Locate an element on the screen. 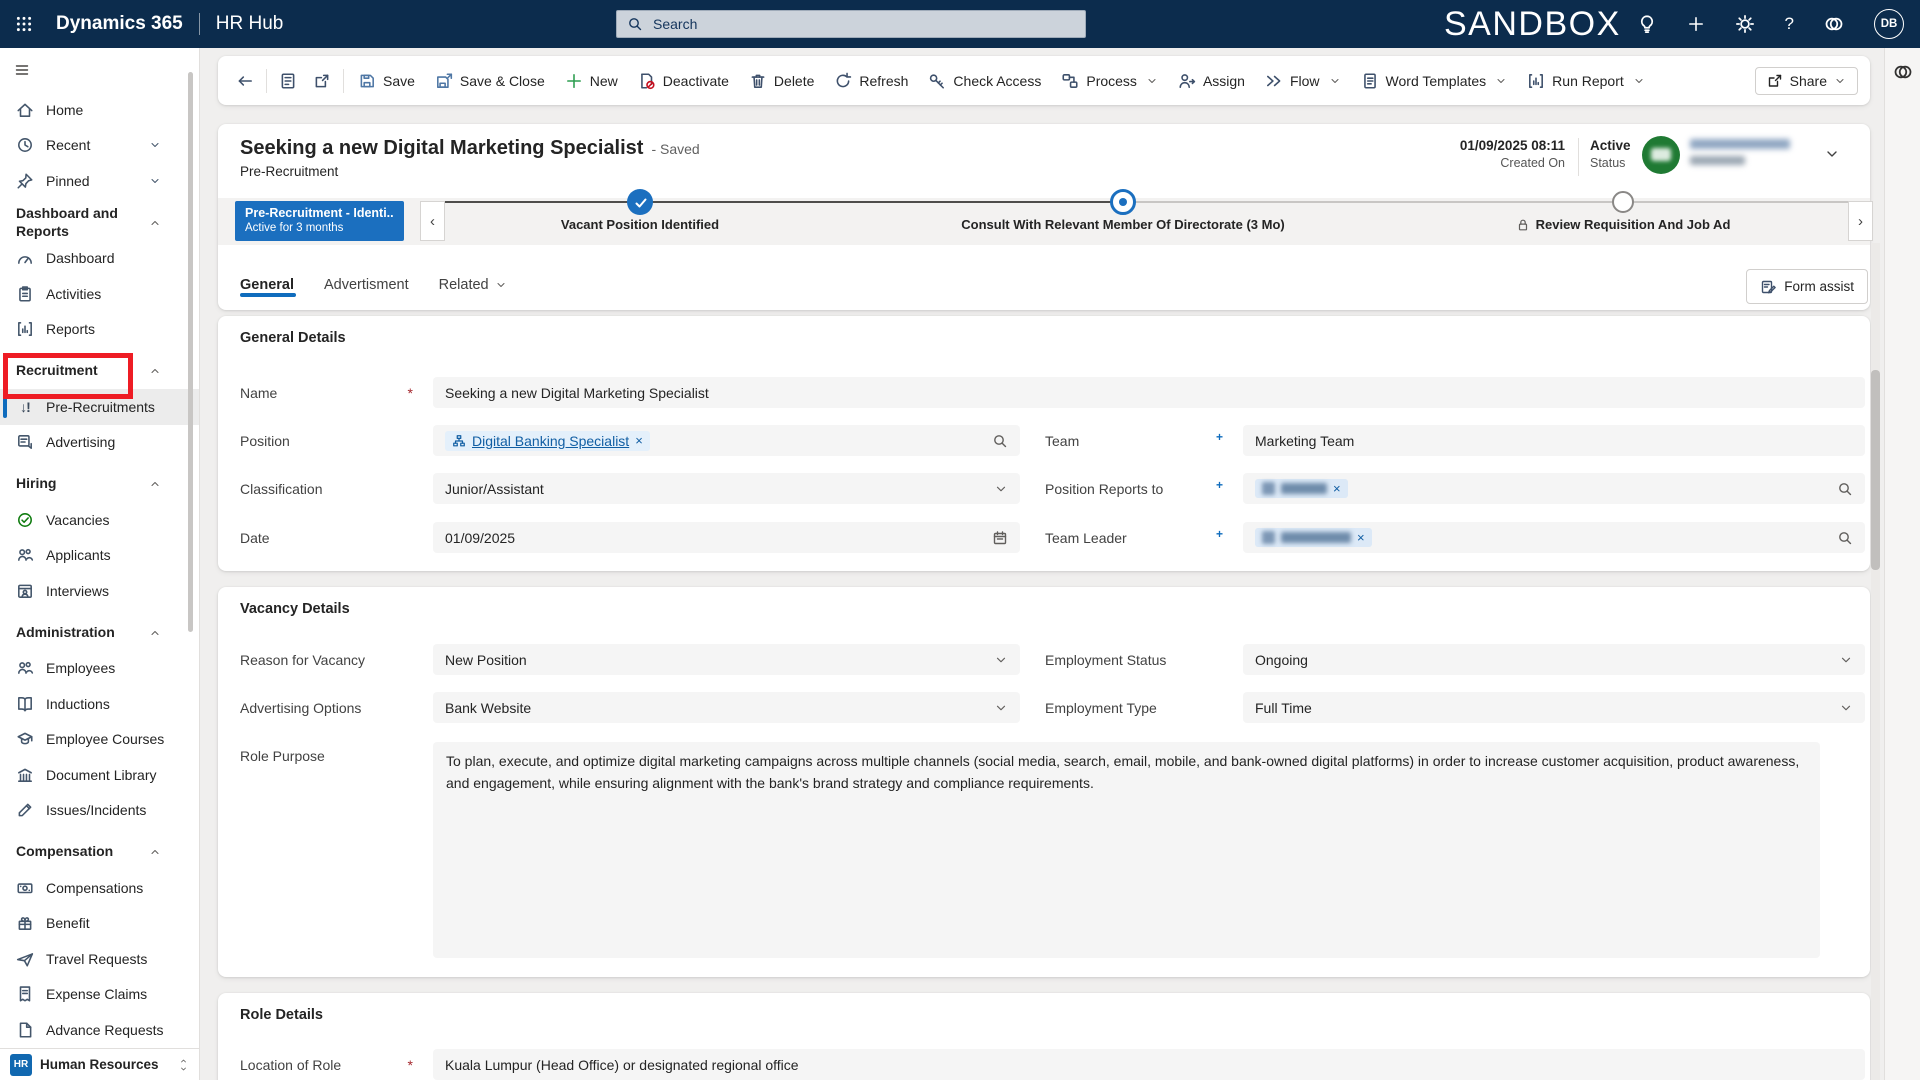 This screenshot has width=1920, height=1080. save-and-close-button: Save & Close is located at coordinates (490, 81).